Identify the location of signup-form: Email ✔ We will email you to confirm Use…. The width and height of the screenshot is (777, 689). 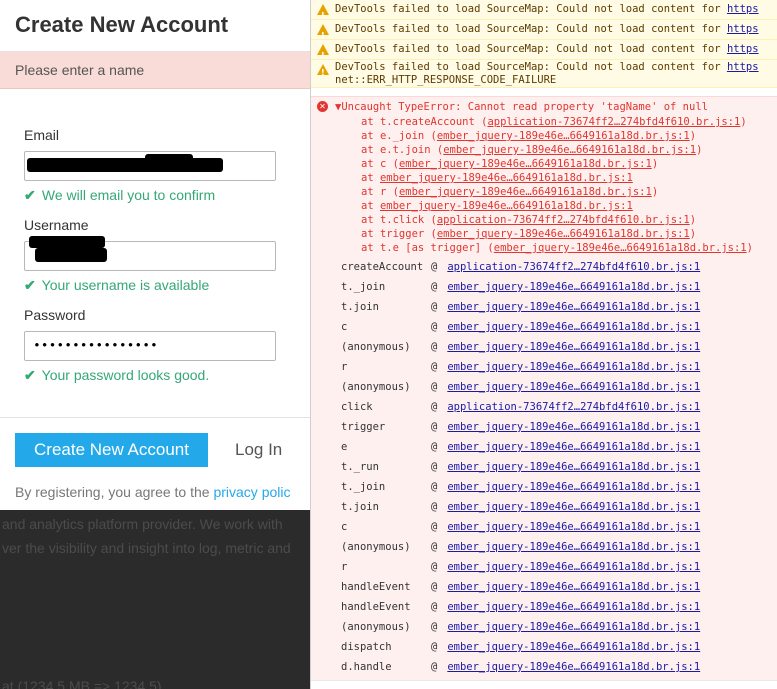
(154, 256).